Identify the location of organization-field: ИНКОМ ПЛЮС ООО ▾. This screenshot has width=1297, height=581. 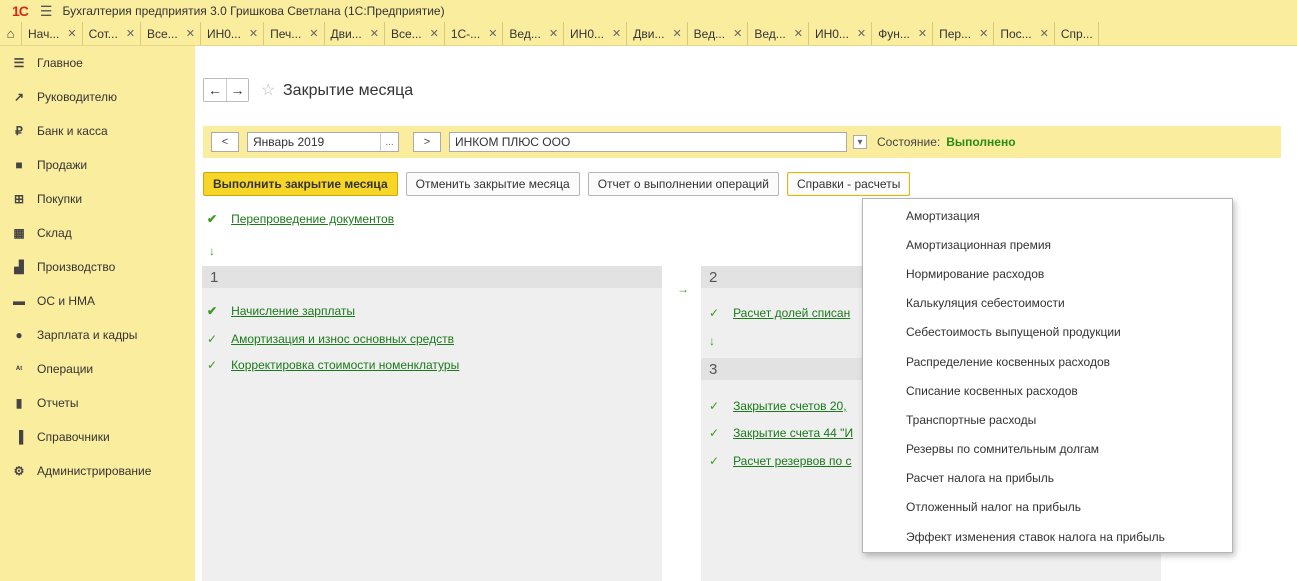
(658, 142).